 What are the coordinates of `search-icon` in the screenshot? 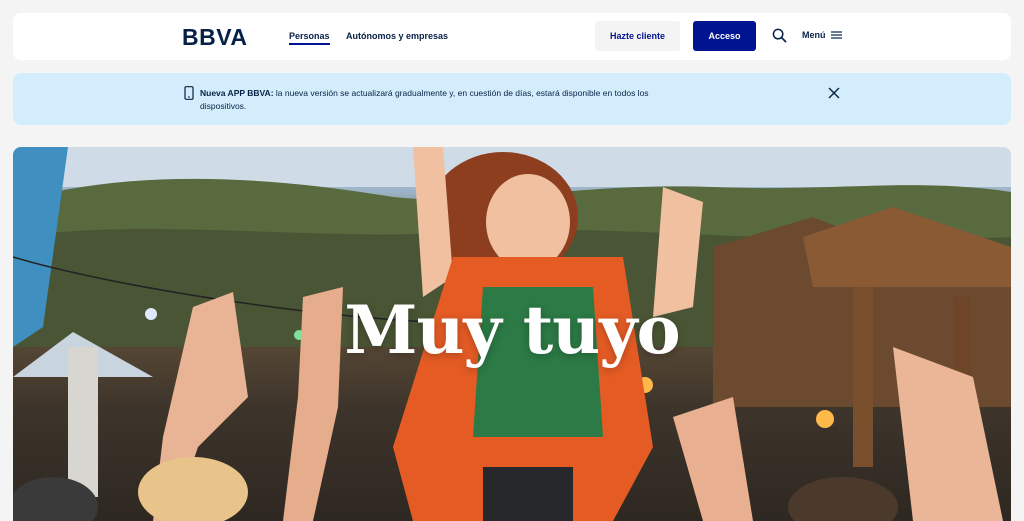 It's located at (779, 35).